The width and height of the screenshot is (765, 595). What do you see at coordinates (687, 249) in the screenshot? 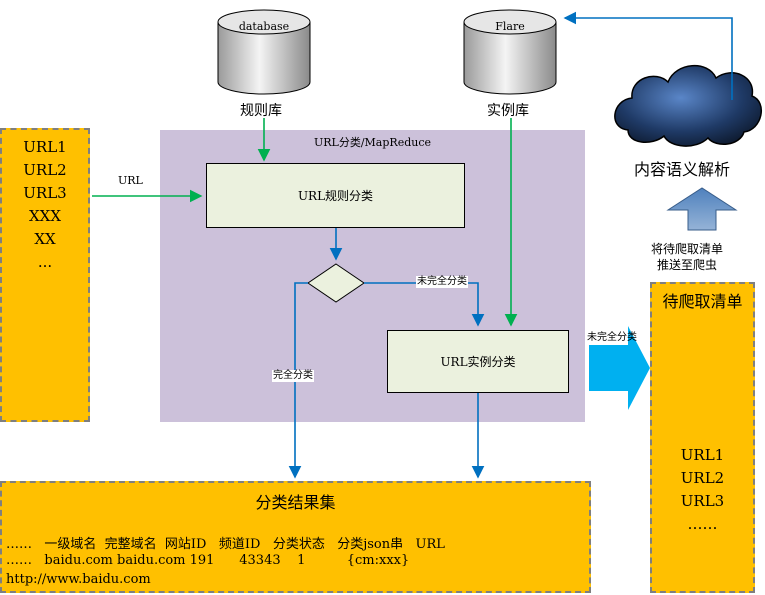
I see `push-note-line: 将待爬取清单` at bounding box center [687, 249].